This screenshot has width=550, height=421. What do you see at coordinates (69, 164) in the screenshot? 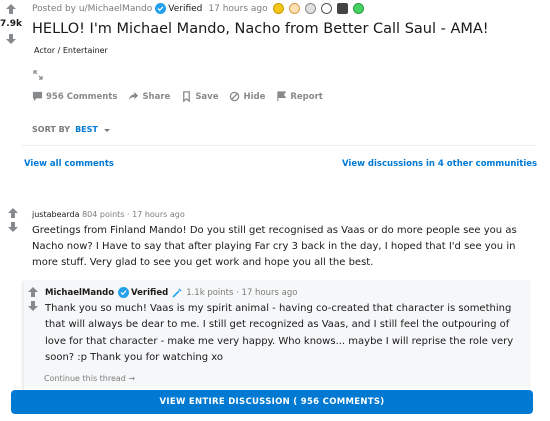
I see `view-all-comments-link: View all comments` at bounding box center [69, 164].